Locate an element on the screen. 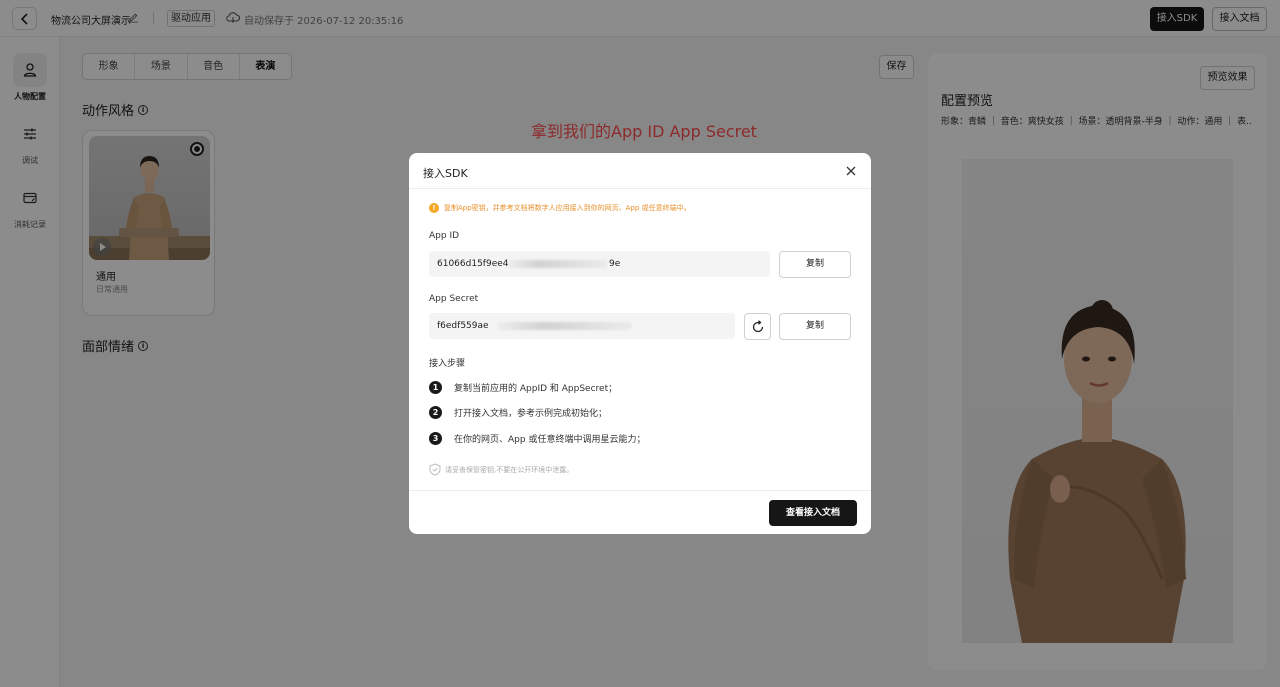 Image resolution: width=1280 pixels, height=687 pixels. step-text: 打开接入文档，参考示例完成初始化； is located at coordinates (531, 414).